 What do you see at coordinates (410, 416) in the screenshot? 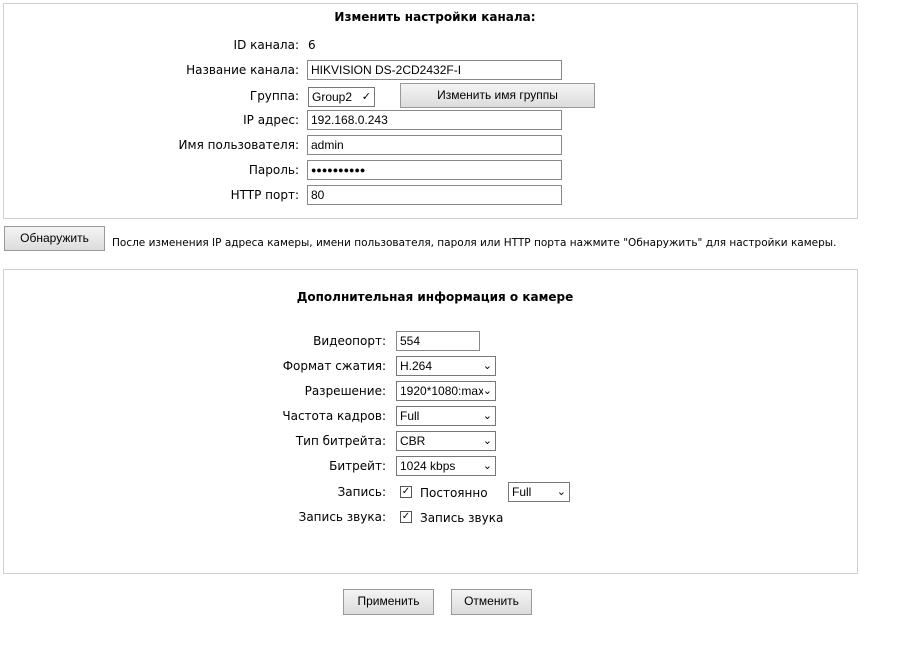
I see `fps-value: Full` at bounding box center [410, 416].